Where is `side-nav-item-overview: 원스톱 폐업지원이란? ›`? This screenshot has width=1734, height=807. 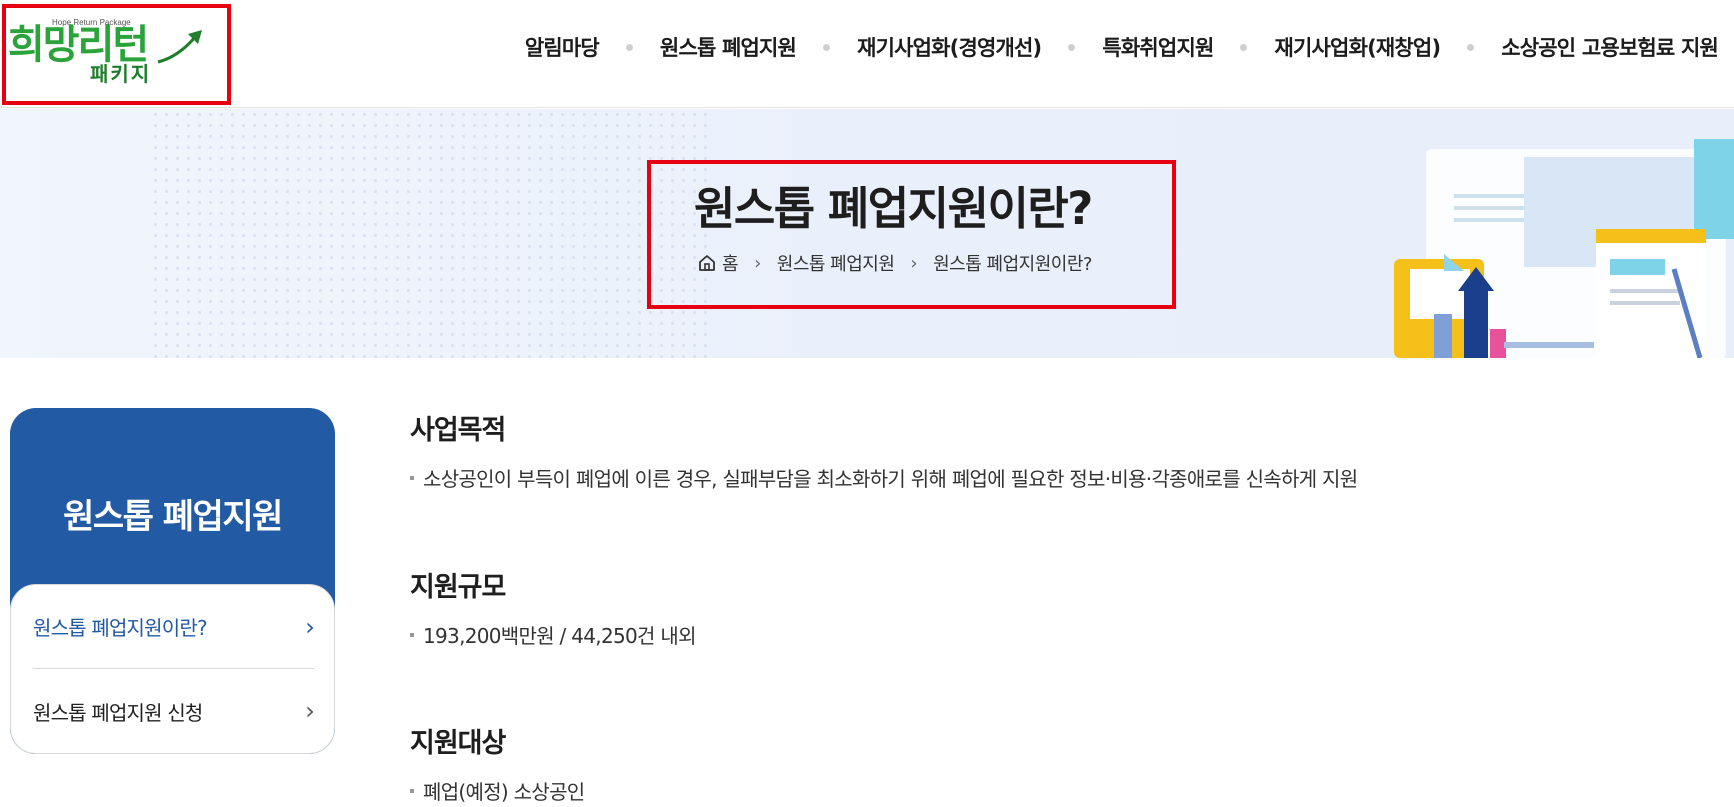 side-nav-item-overview: 원스톱 폐업지원이란? › is located at coordinates (174, 627).